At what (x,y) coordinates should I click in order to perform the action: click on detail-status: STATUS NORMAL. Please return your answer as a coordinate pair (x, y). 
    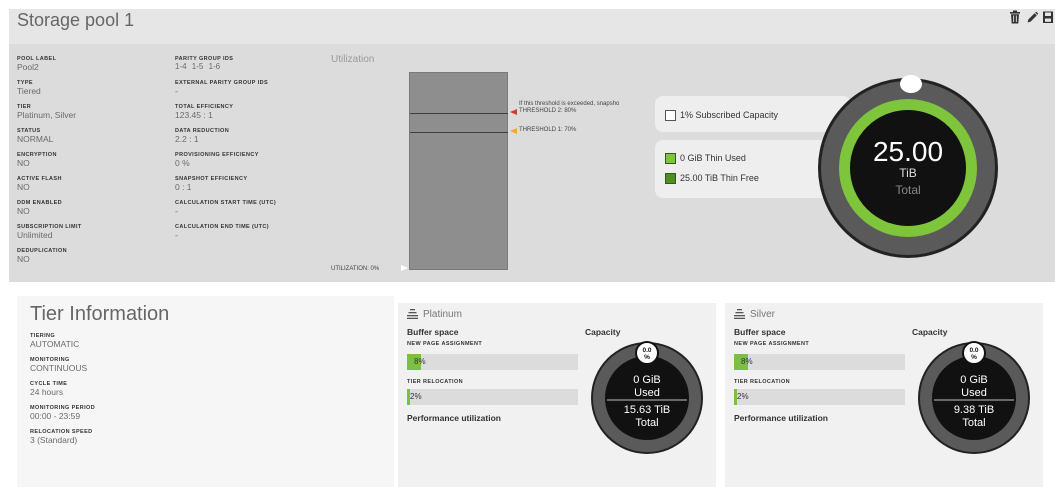
    Looking at the image, I should click on (92, 140).